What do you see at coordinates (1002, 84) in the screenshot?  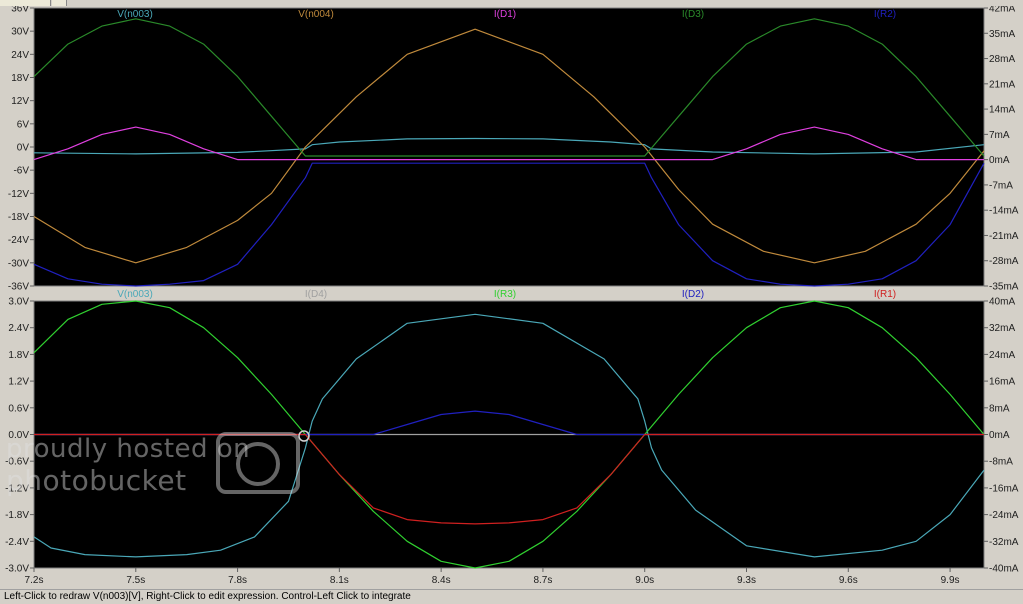 I see `right-tick-label: 21mA` at bounding box center [1002, 84].